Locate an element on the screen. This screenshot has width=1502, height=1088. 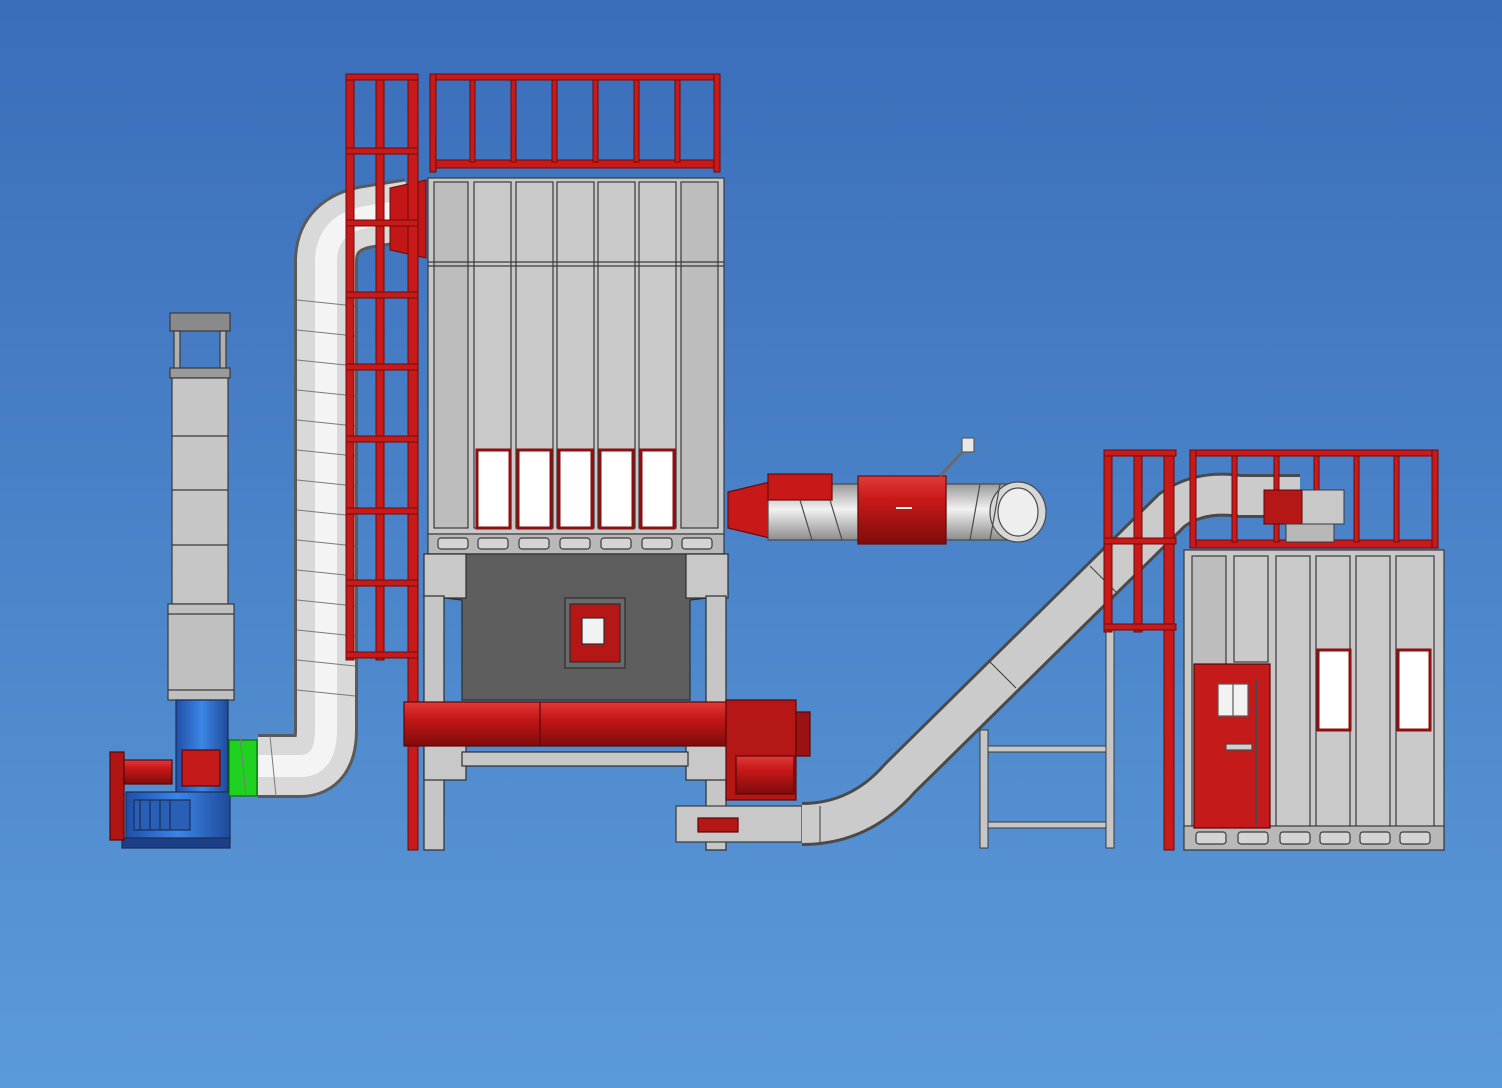
filter-windows is located at coordinates (575, 489).